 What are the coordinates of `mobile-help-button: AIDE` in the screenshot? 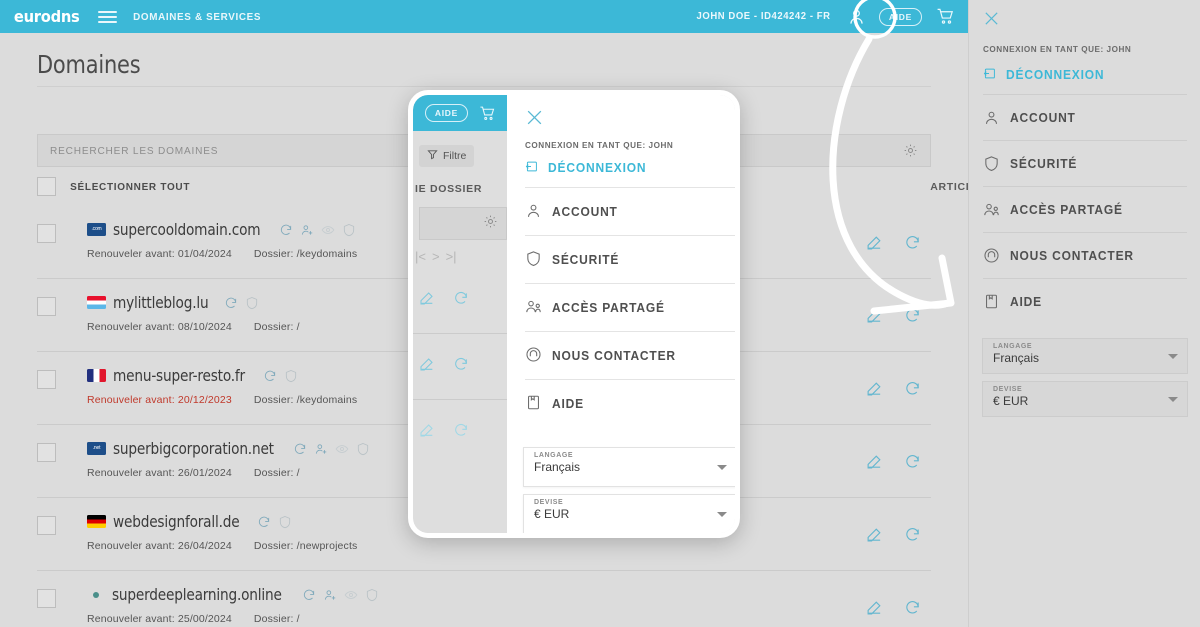 It's located at (446, 113).